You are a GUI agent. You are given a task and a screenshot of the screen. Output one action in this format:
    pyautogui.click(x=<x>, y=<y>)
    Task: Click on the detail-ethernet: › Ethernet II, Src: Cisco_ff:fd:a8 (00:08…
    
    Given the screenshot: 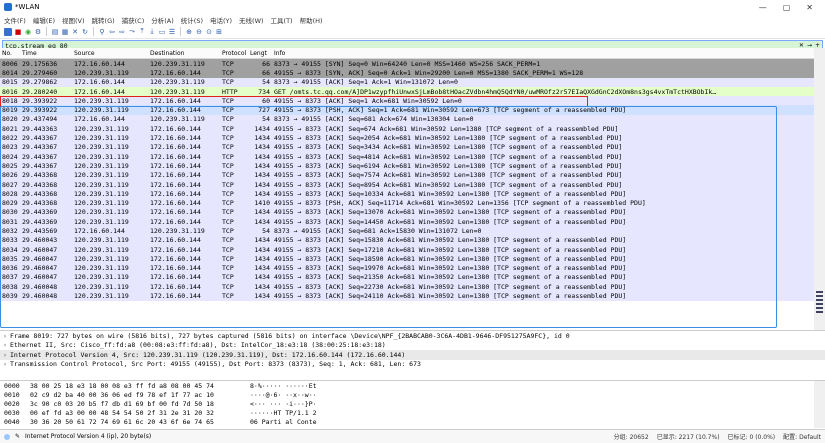 What is the action you would take?
    pyautogui.click(x=412, y=346)
    